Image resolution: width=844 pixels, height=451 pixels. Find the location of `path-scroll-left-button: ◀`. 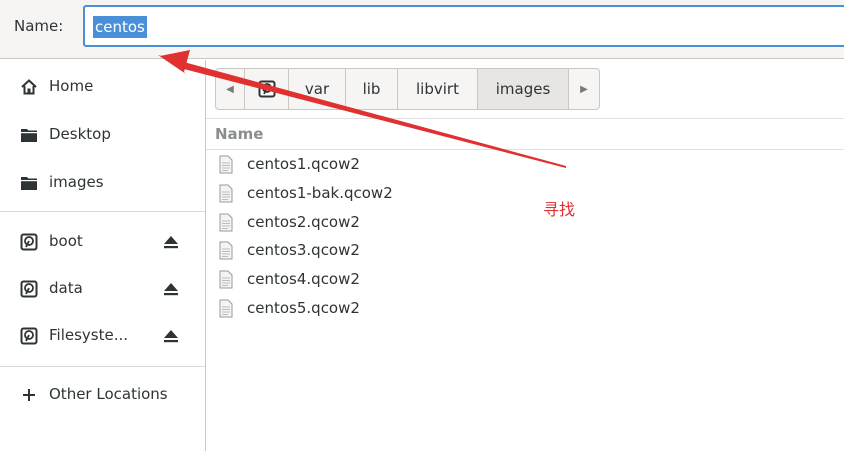

path-scroll-left-button: ◀ is located at coordinates (230, 89).